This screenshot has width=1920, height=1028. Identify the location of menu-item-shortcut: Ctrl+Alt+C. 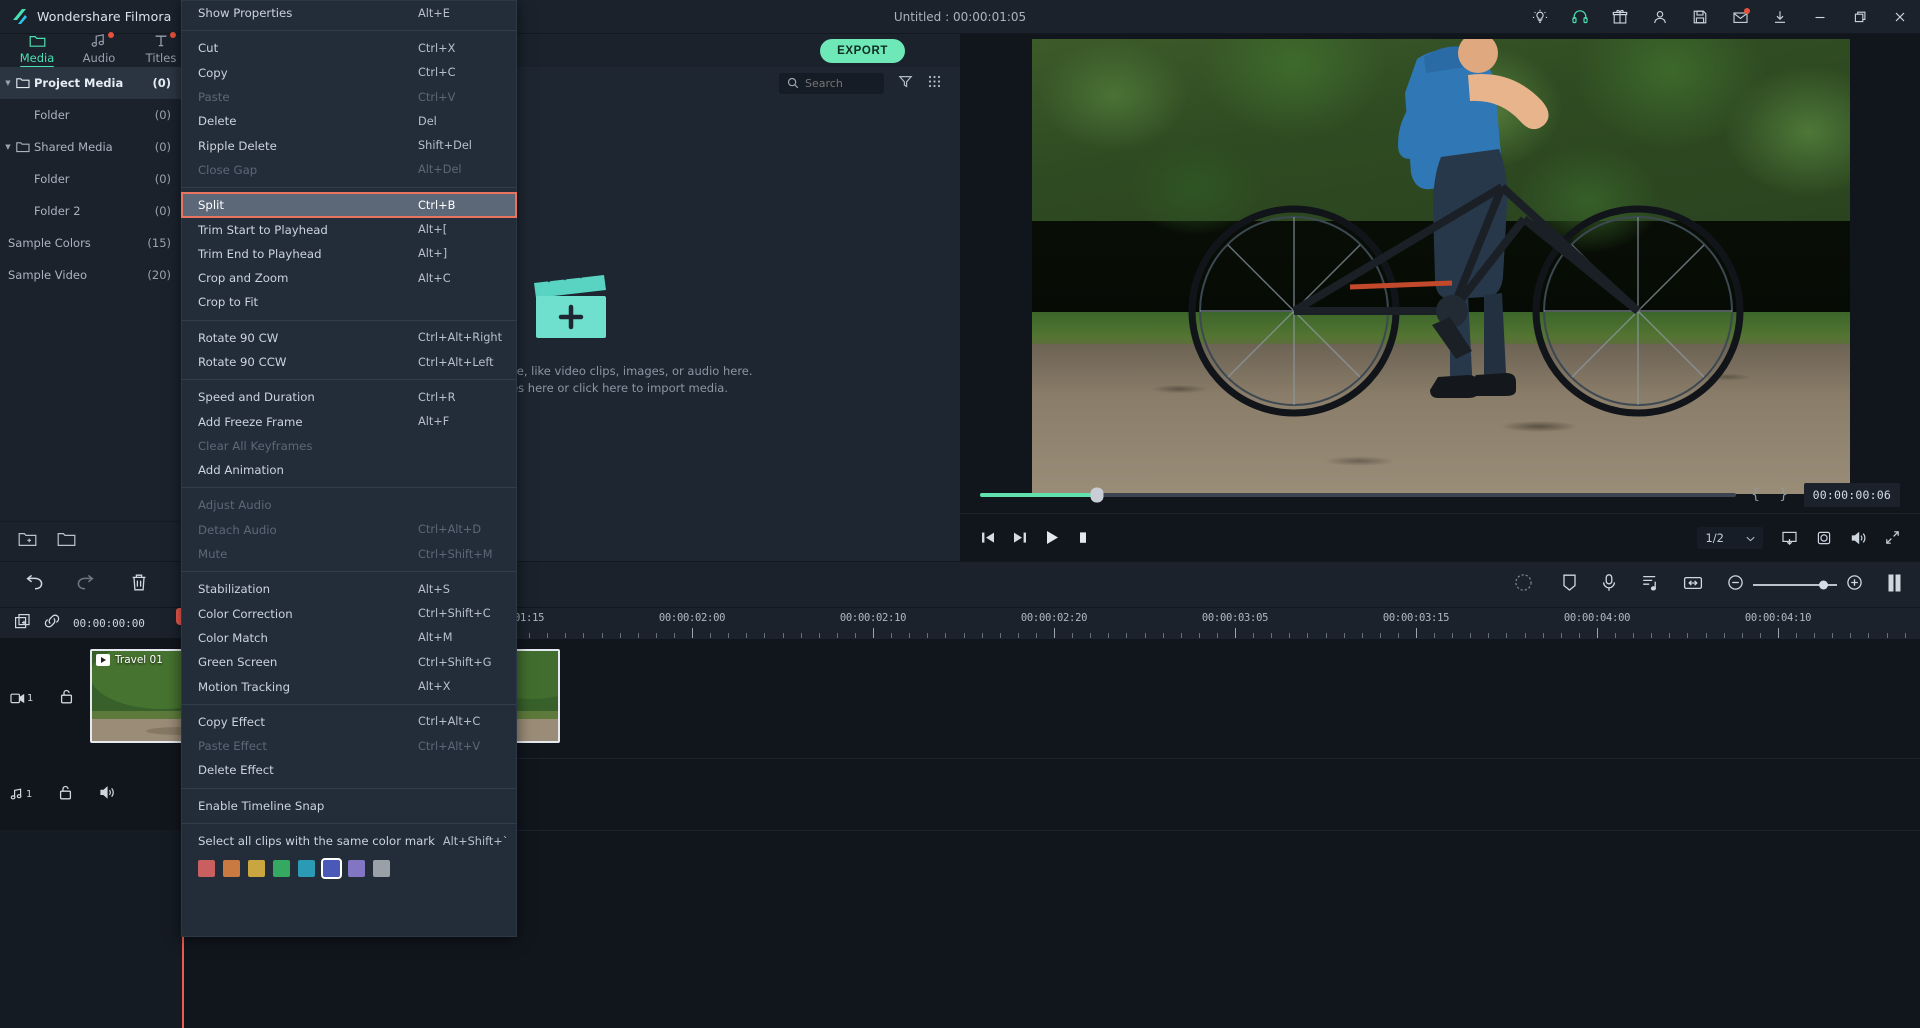
(449, 722).